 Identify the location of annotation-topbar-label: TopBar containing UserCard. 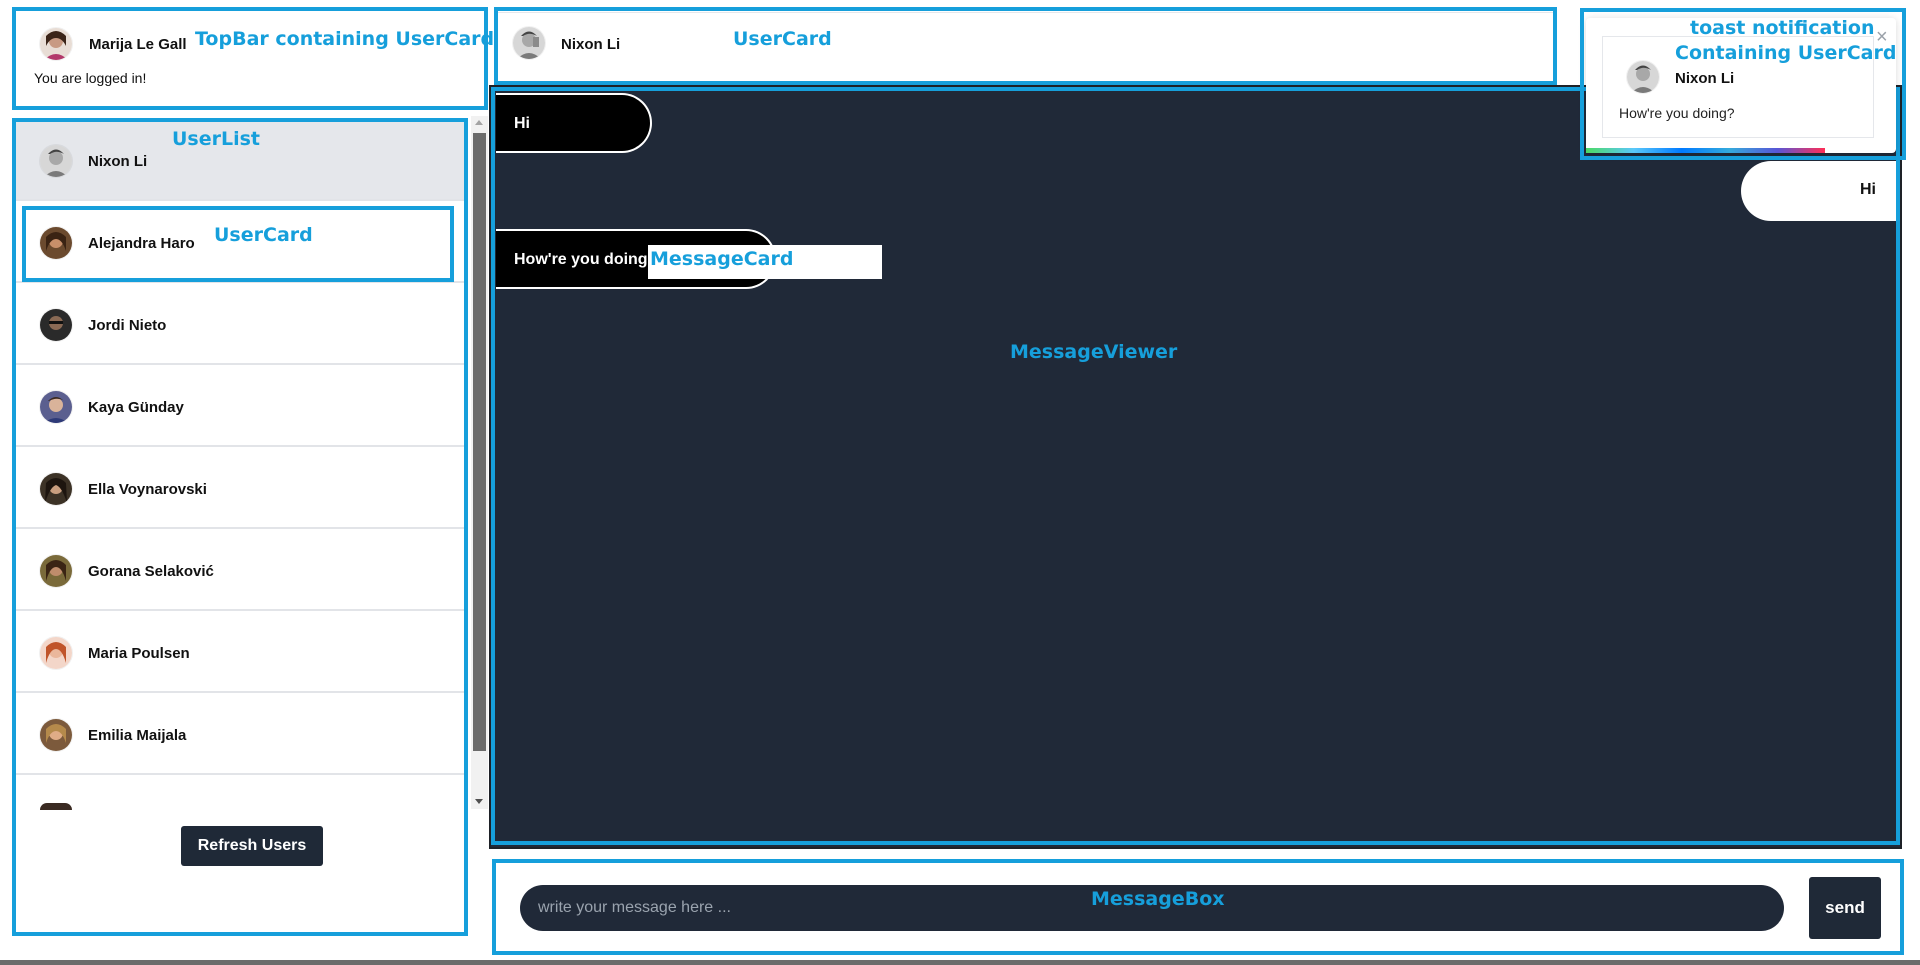
(345, 39).